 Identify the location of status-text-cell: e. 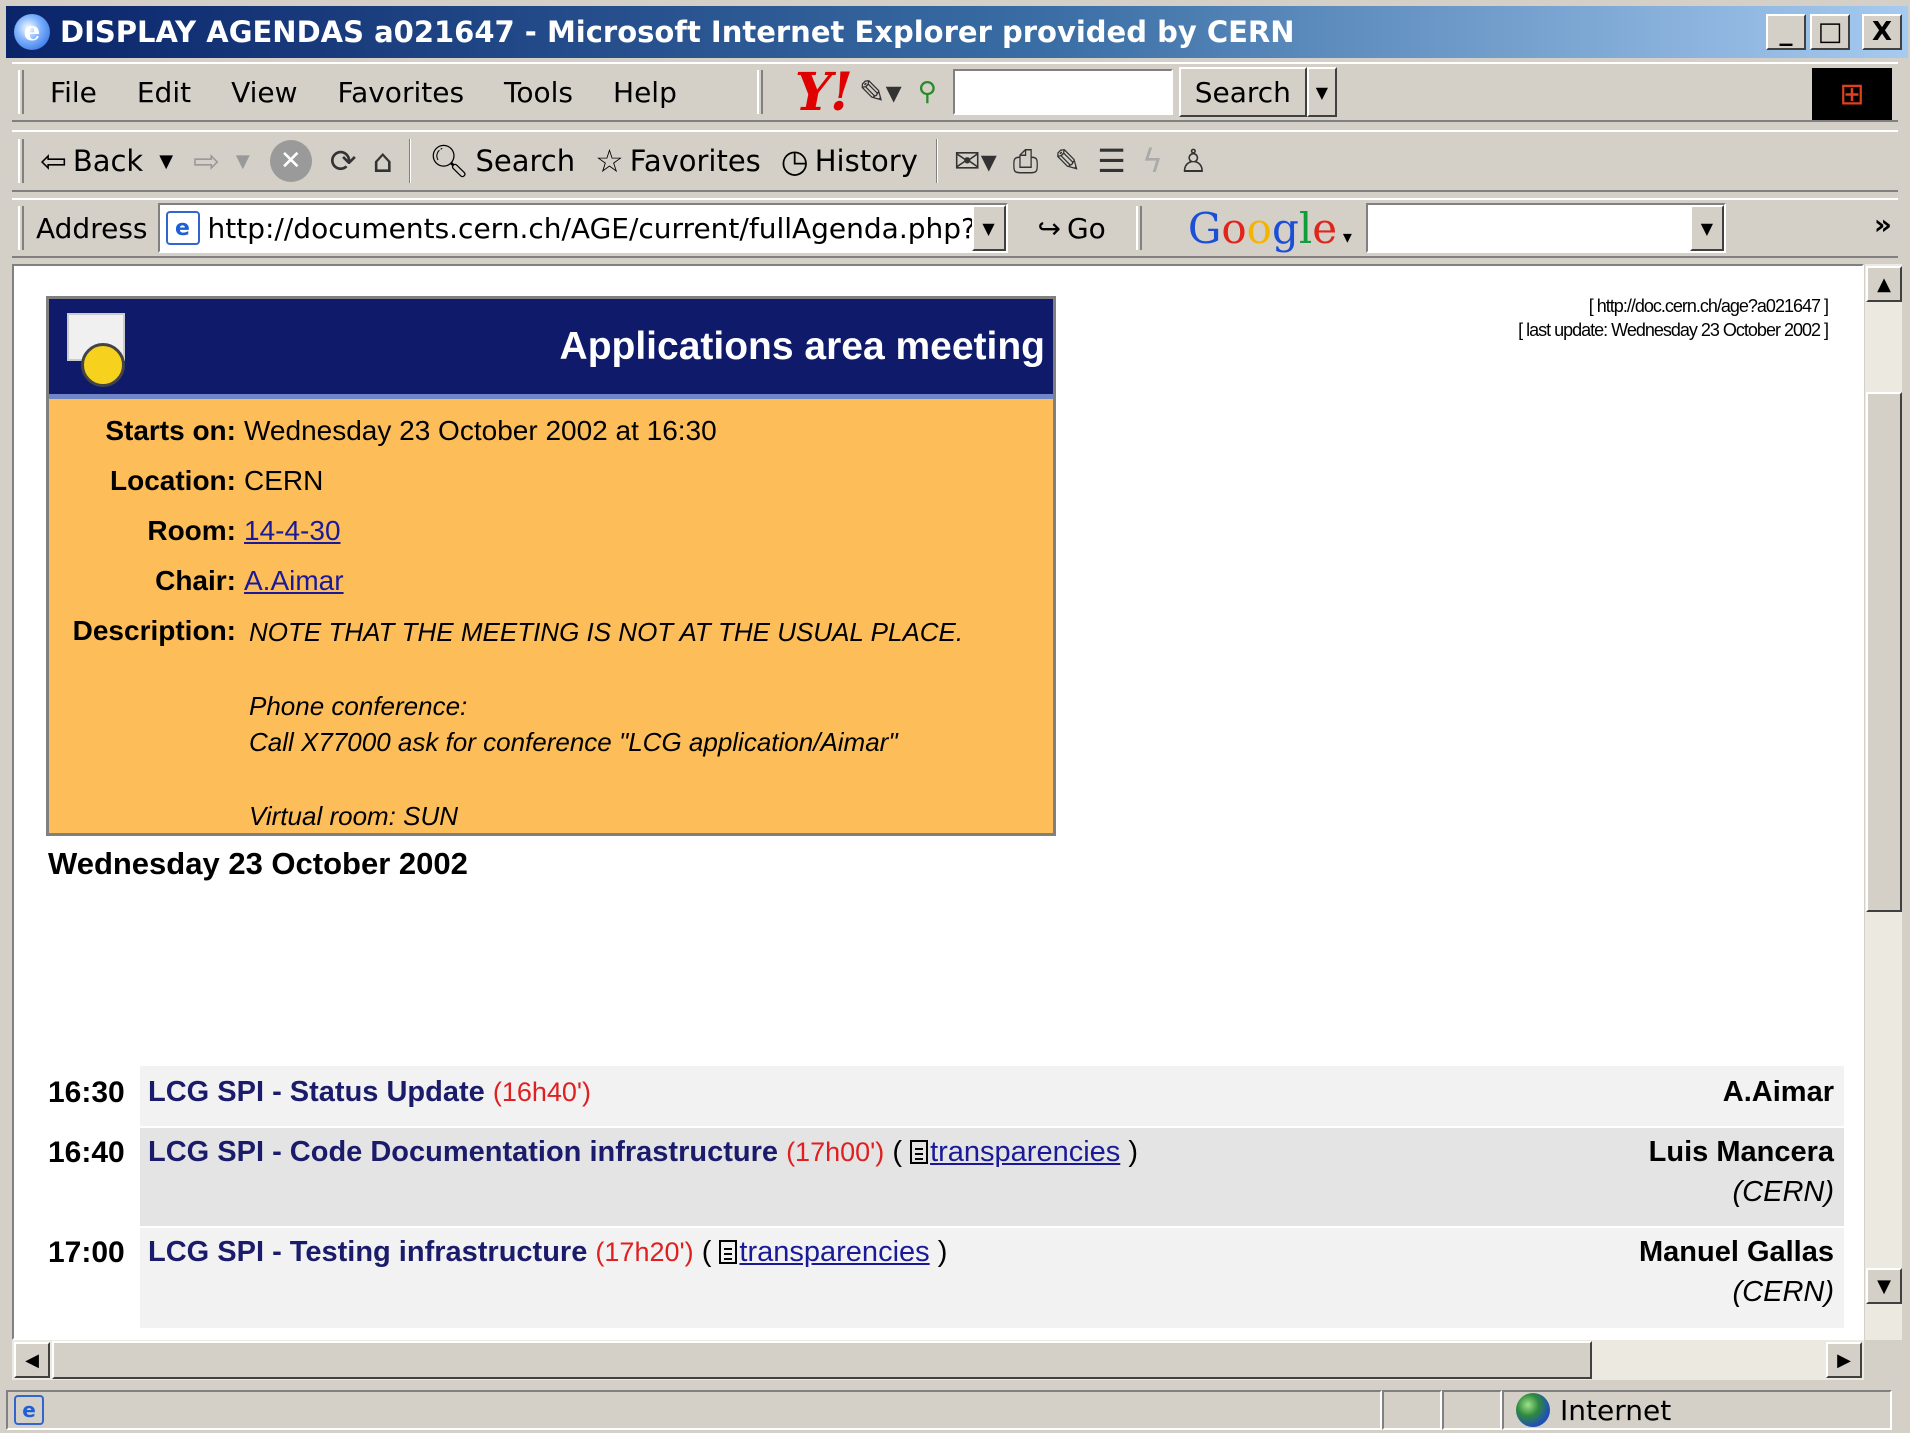
(694, 1410).